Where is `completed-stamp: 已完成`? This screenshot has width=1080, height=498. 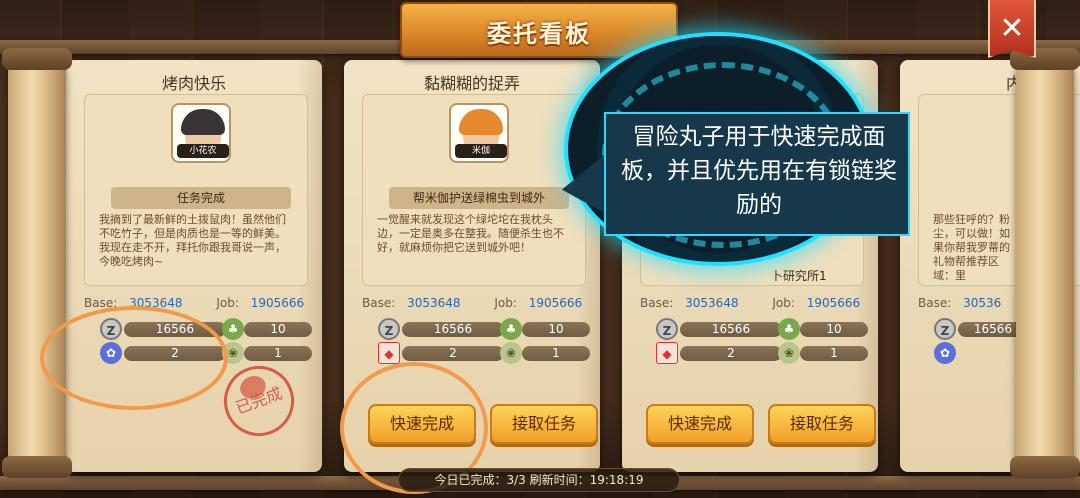
completed-stamp: 已完成 is located at coordinates (259, 401).